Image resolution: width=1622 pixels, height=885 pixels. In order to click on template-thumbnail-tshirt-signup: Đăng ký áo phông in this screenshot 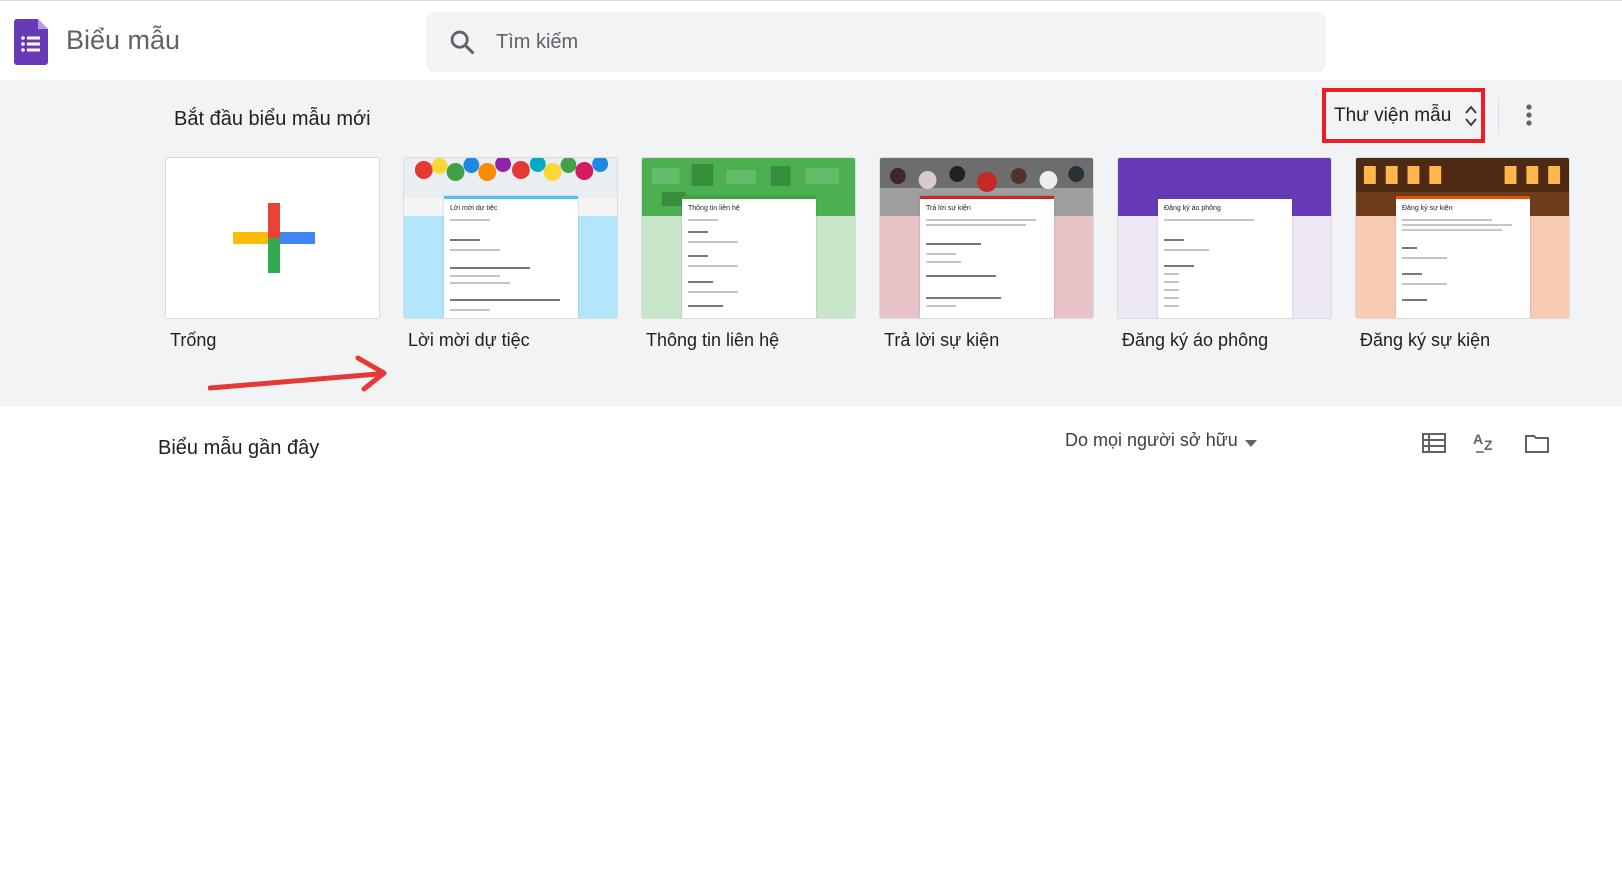, I will do `click(1224, 238)`.